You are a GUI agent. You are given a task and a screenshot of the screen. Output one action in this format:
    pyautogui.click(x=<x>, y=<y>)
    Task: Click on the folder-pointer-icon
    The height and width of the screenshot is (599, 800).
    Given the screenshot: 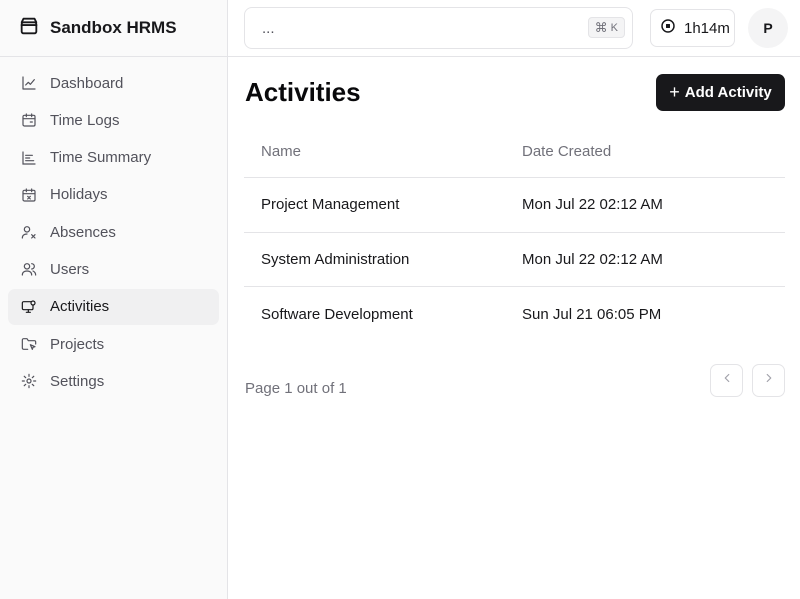 What is the action you would take?
    pyautogui.click(x=29, y=344)
    